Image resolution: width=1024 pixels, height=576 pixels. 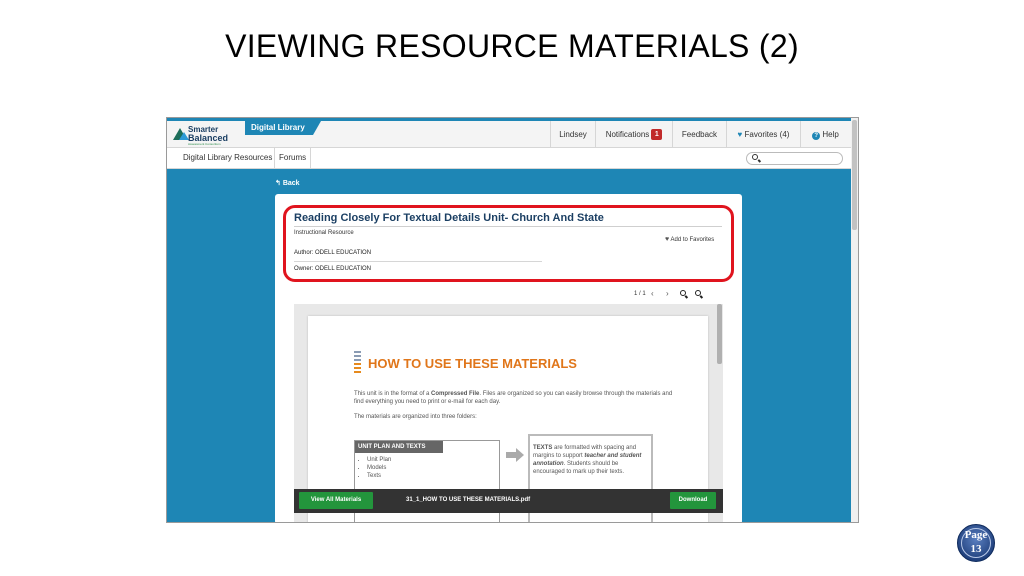 I want to click on previous-page-icon: ‹, so click(x=652, y=293).